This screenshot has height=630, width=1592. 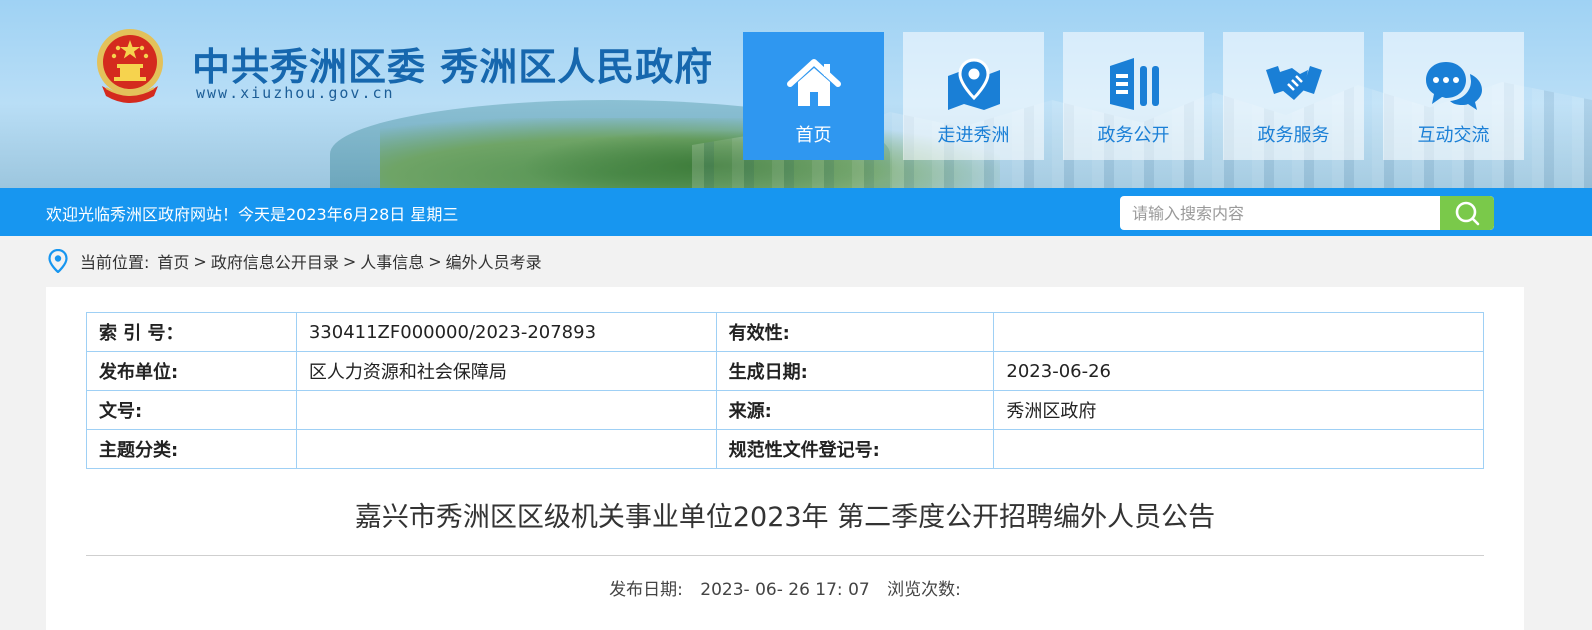 I want to click on meta-value-publisher: 区人力资源和社会保障局, so click(x=506, y=371).